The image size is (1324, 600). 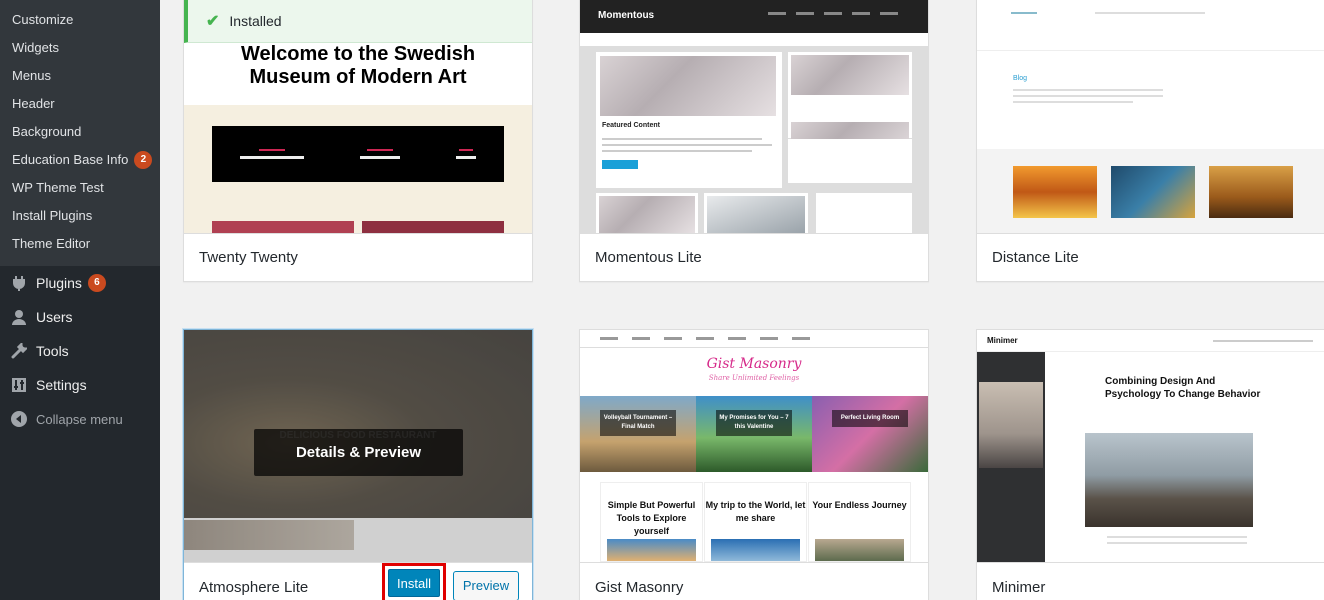 I want to click on theme-name: Distance Lite, so click(x=1150, y=257).